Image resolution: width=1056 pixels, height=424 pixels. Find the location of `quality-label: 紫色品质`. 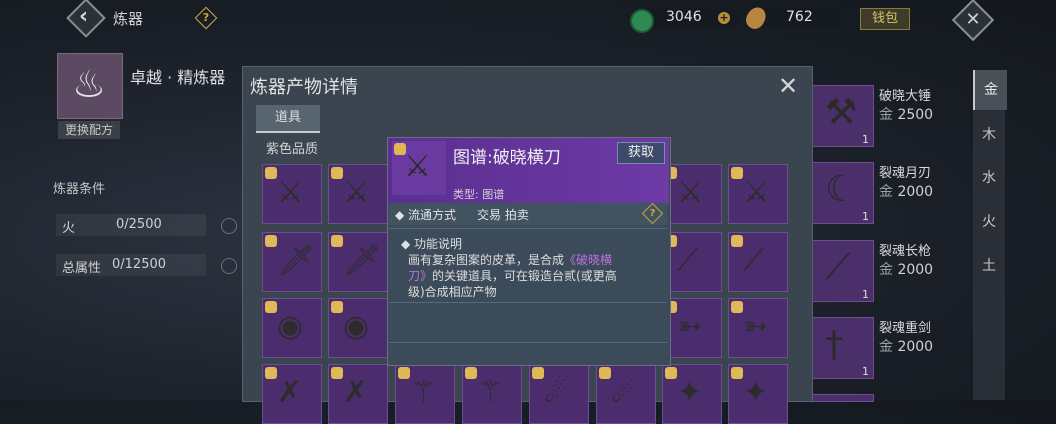

quality-label: 紫色品质 is located at coordinates (292, 149).